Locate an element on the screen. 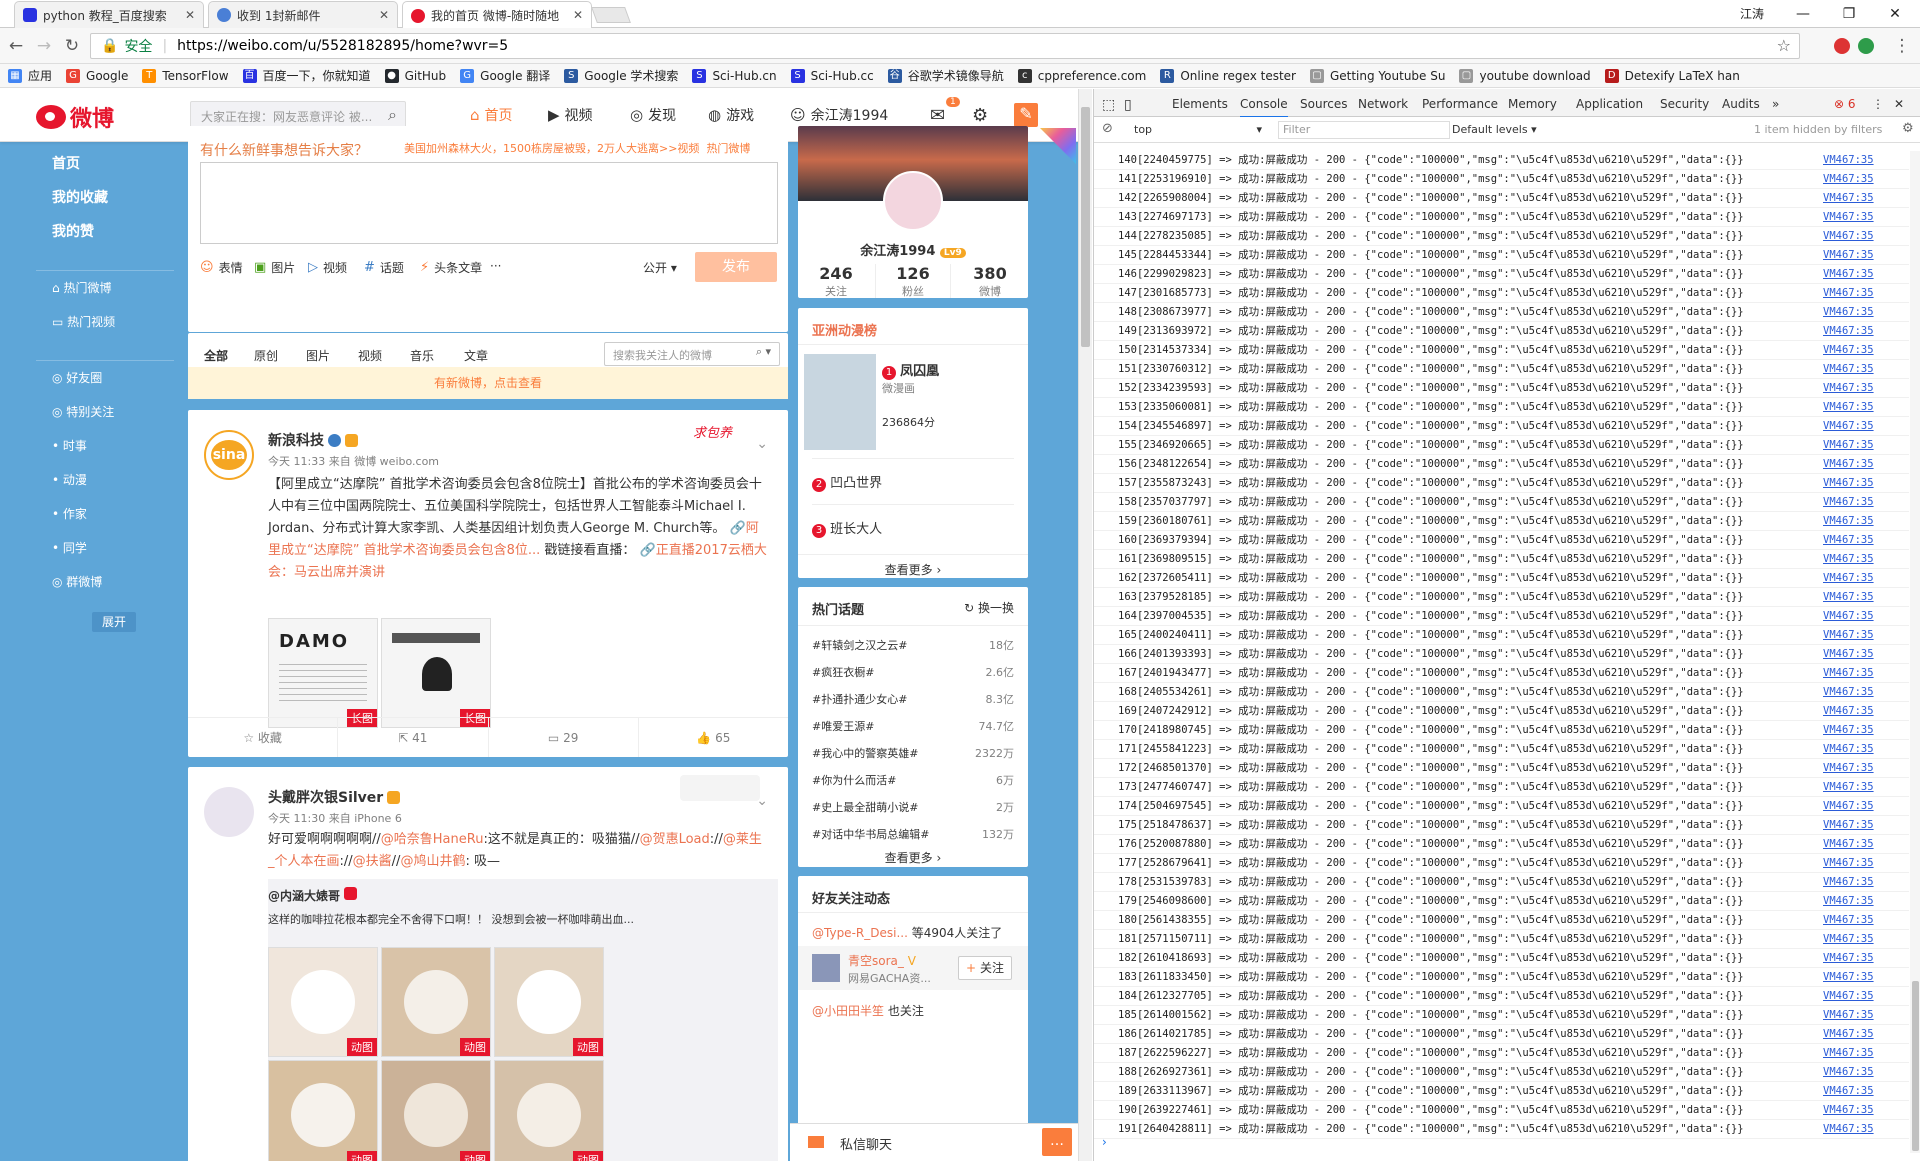 This screenshot has width=1920, height=1161. post-time: 今天 11:33 来自 微博 weibo.com is located at coordinates (353, 461).